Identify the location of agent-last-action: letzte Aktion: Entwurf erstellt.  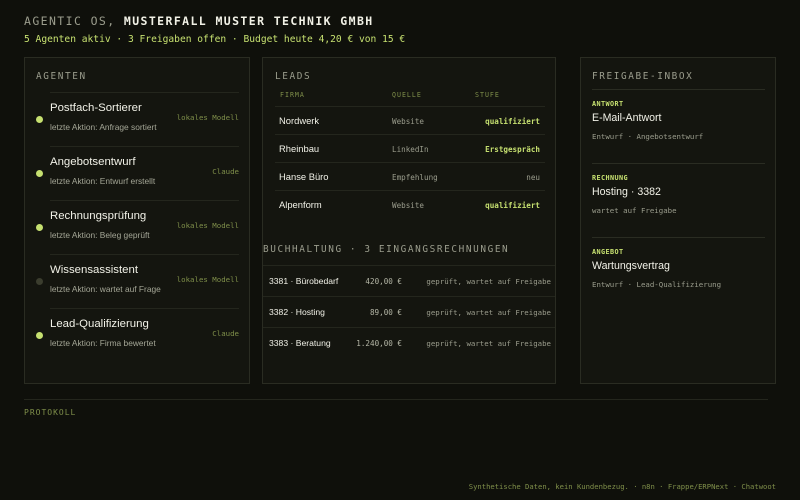
(103, 181).